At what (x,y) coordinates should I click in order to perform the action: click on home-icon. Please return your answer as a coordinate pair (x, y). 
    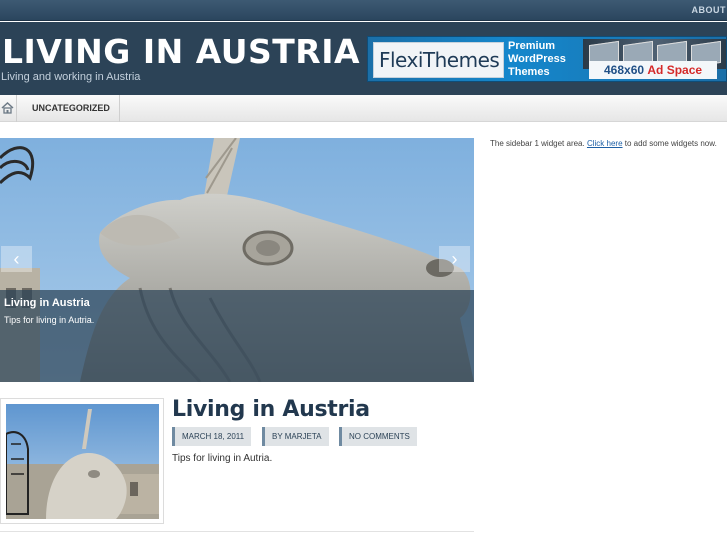
    Looking at the image, I should click on (7, 107).